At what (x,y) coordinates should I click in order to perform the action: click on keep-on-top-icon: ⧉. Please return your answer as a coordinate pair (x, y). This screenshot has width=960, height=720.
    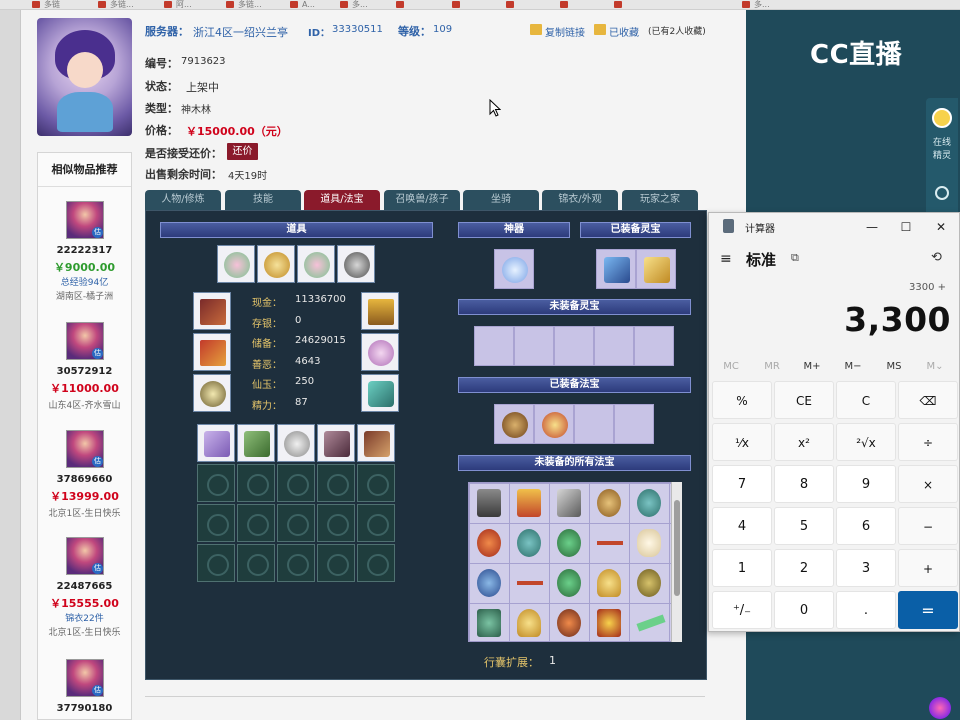
    Looking at the image, I should click on (795, 258).